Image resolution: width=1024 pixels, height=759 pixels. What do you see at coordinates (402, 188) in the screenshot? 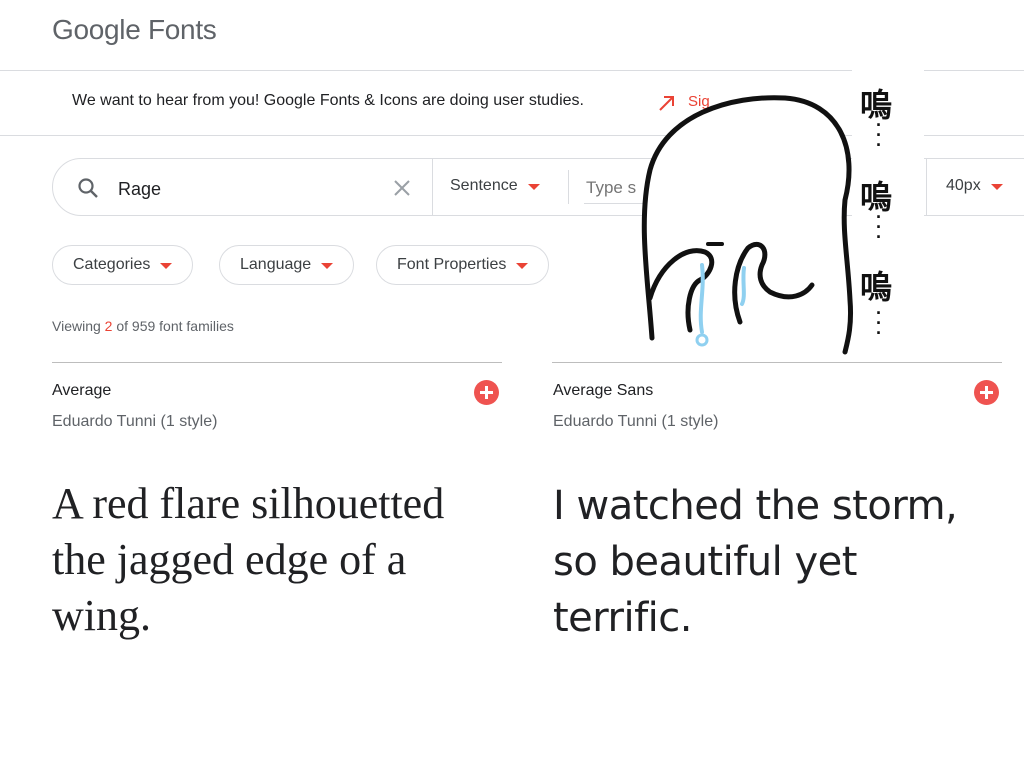
I see `clear-icon` at bounding box center [402, 188].